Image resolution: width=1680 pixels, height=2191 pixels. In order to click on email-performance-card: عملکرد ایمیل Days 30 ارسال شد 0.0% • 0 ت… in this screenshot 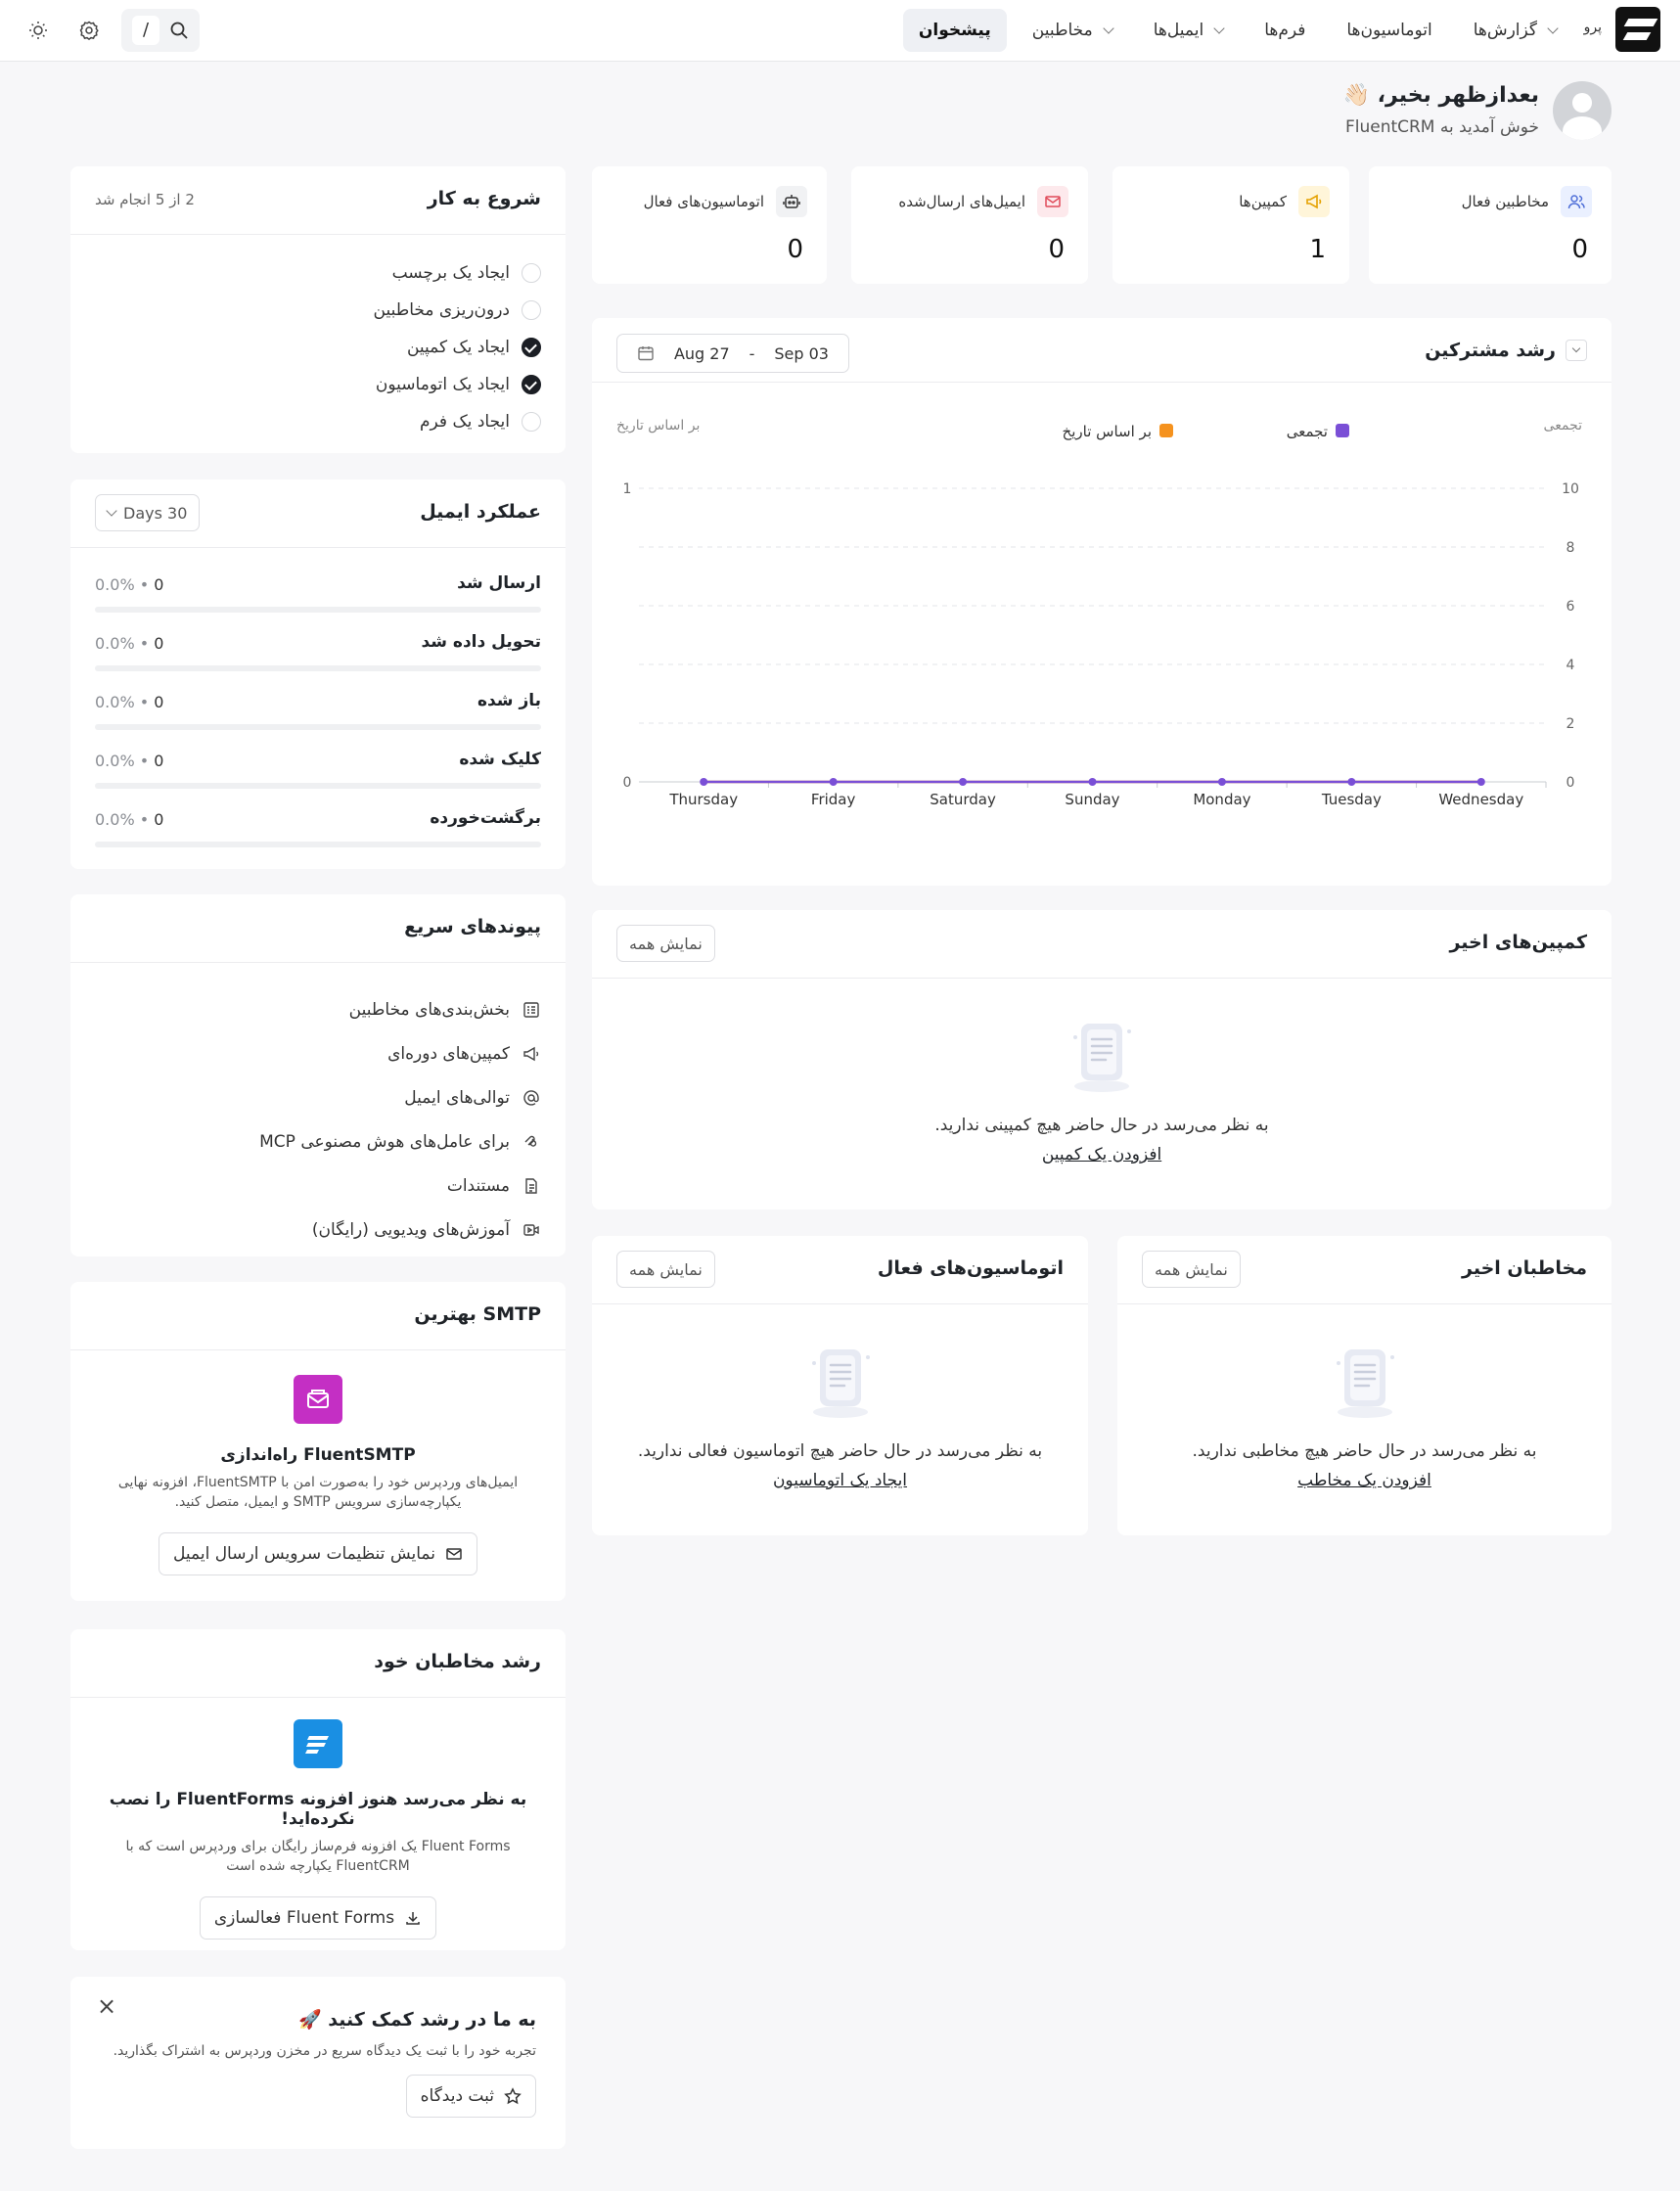, I will do `click(318, 674)`.